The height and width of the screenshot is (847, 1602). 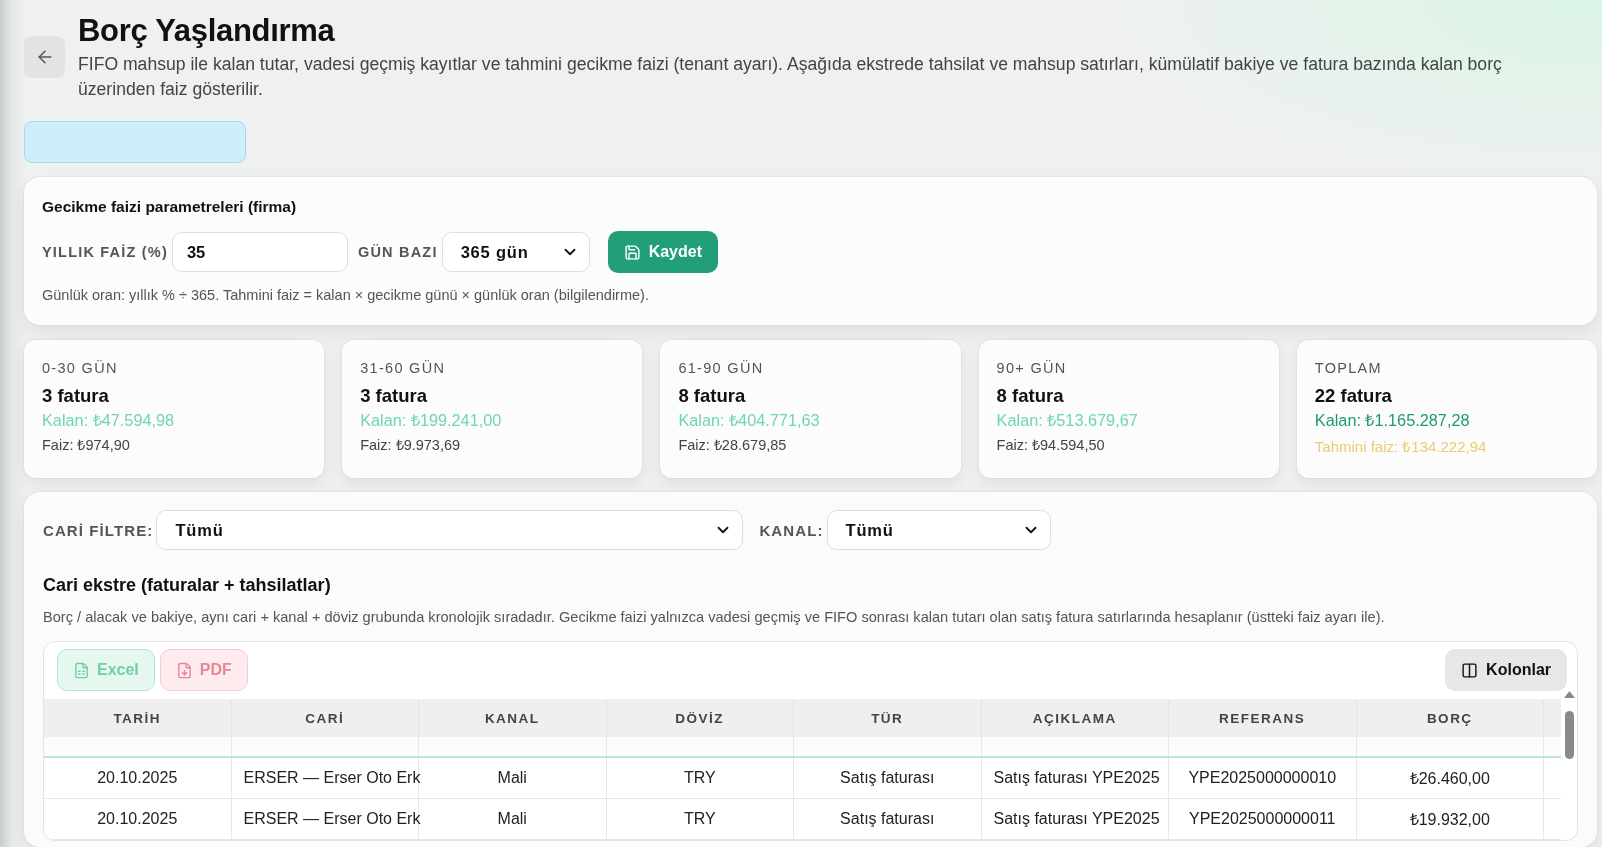 What do you see at coordinates (749, 420) in the screenshot?
I see `remaining-amount: Kalan: ₺404.771,63` at bounding box center [749, 420].